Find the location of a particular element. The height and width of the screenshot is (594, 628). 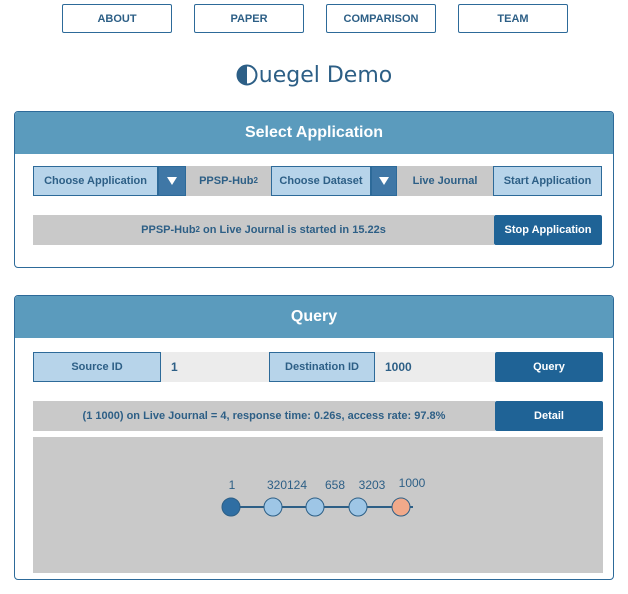

status-message-text: on Live Journal is started in 15.22s is located at coordinates (293, 230).